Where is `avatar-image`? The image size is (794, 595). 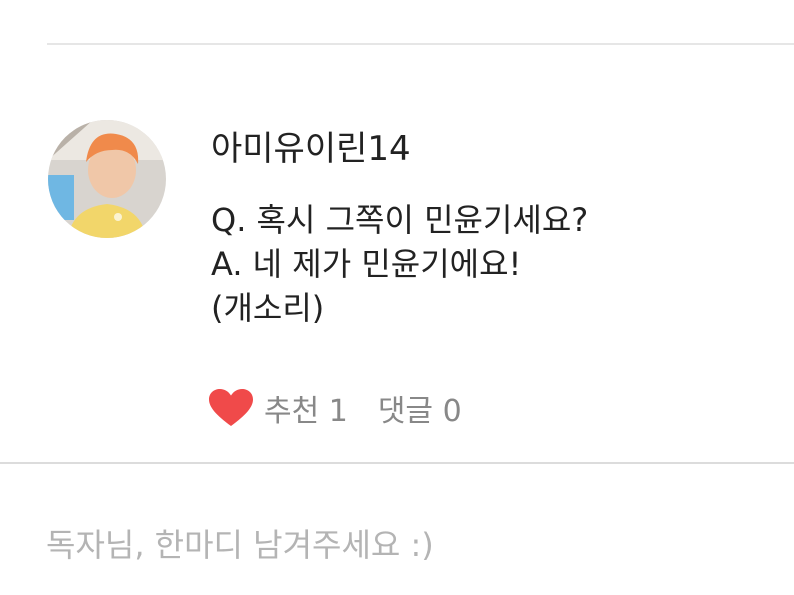 avatar-image is located at coordinates (107, 179).